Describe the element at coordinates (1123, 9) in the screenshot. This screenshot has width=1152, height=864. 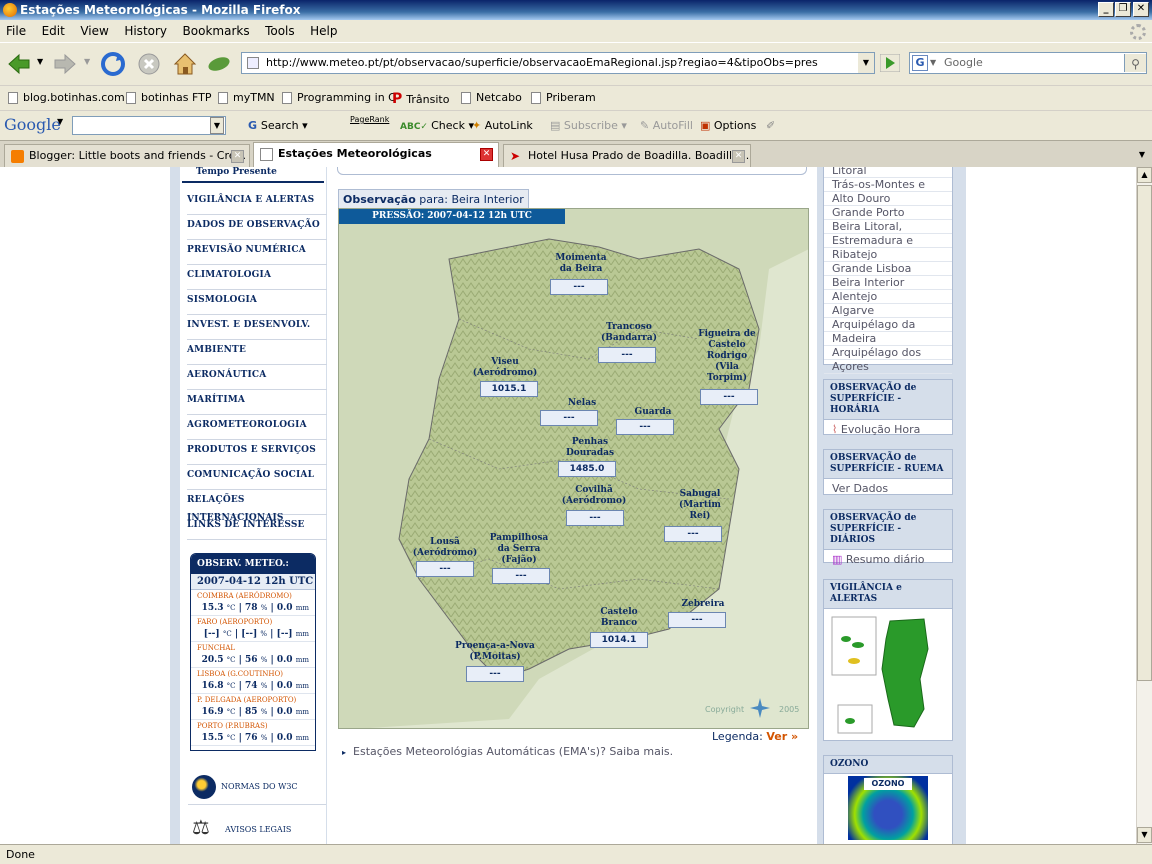
I see `maximize-button: ❐` at that location.